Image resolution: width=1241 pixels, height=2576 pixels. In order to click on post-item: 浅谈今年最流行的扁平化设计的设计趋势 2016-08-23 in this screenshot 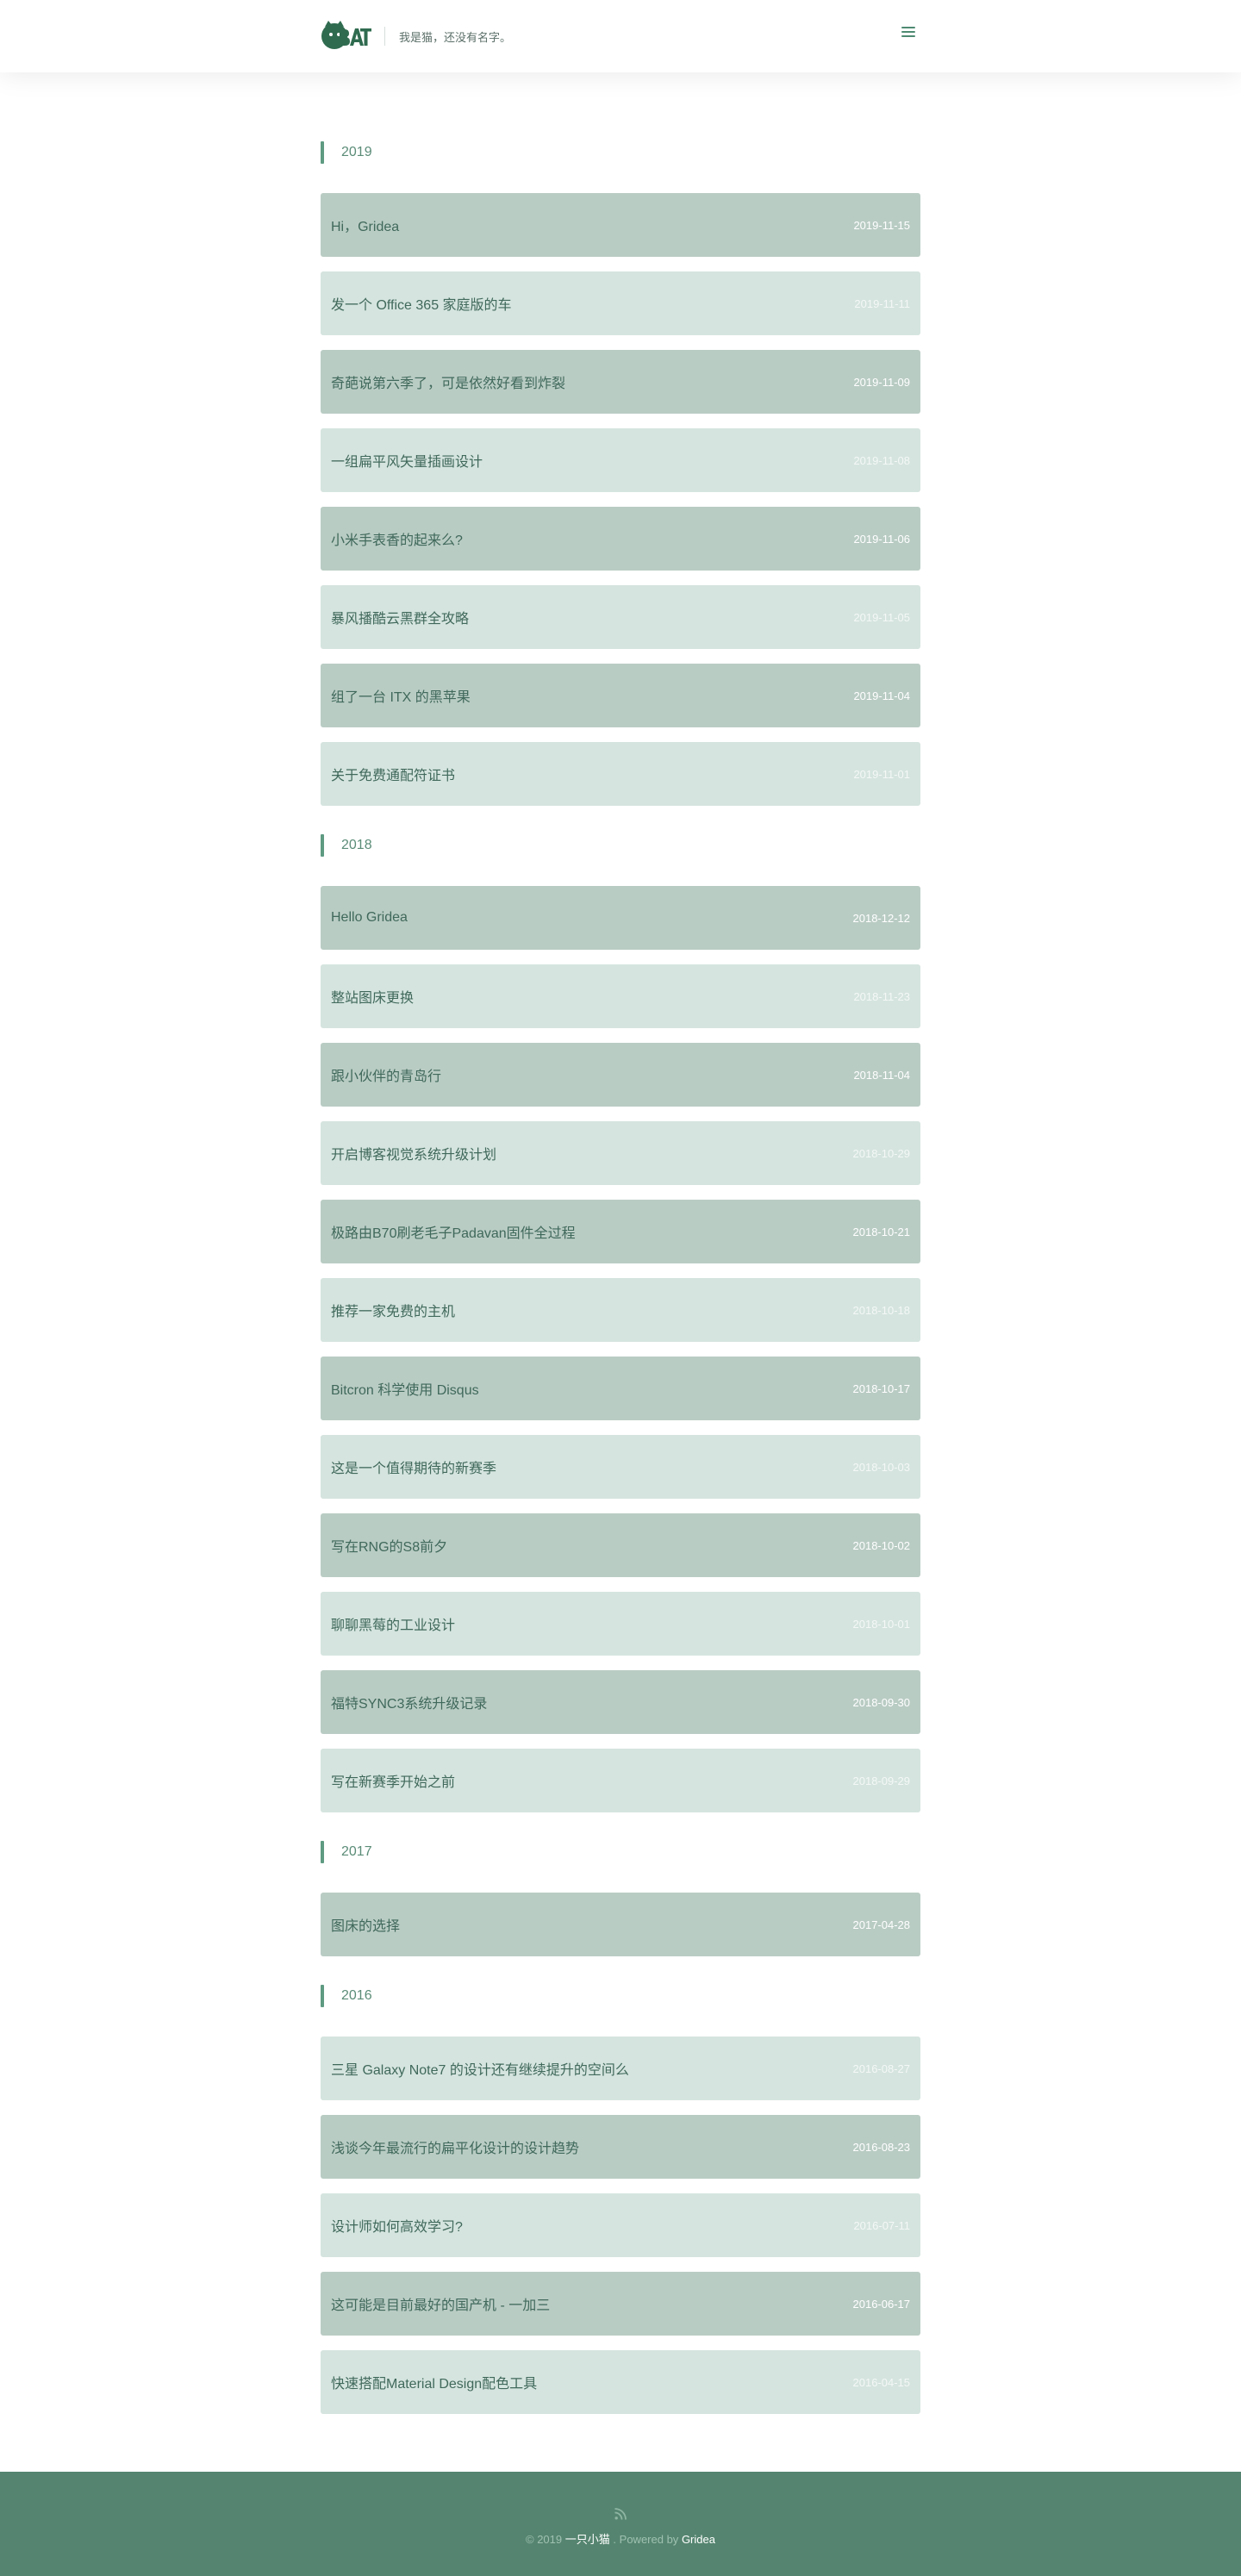, I will do `click(620, 2147)`.